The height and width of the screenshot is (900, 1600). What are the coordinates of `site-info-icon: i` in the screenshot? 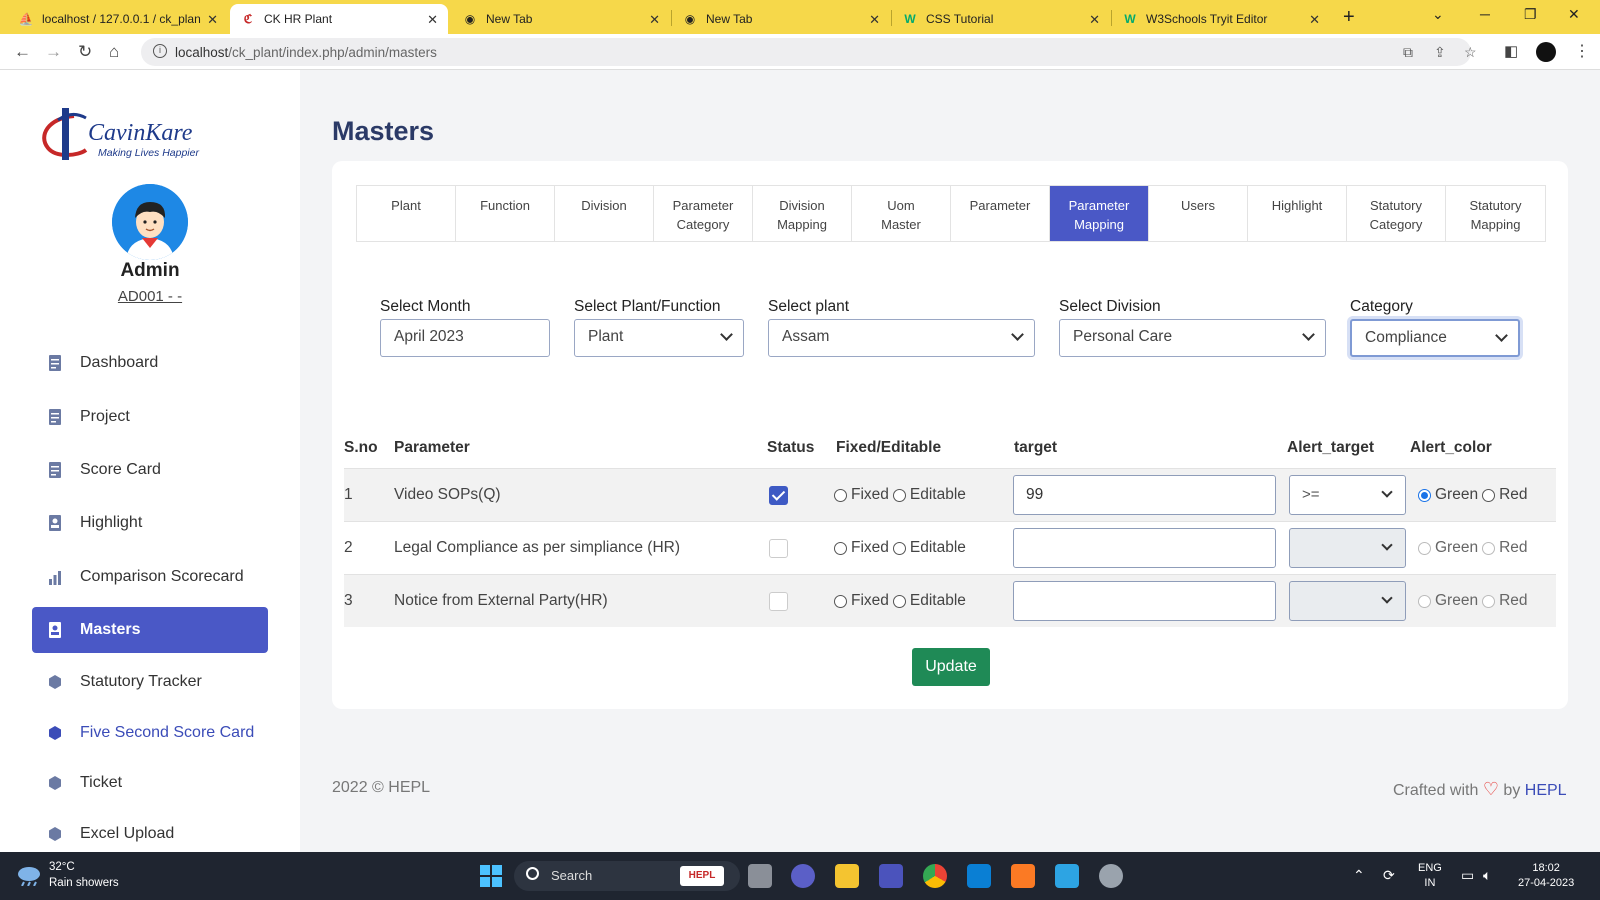 It's located at (160, 51).